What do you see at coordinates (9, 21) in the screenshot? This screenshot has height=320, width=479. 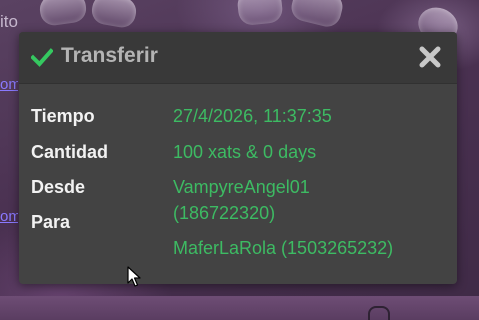 I see `background-partial-text: ito` at bounding box center [9, 21].